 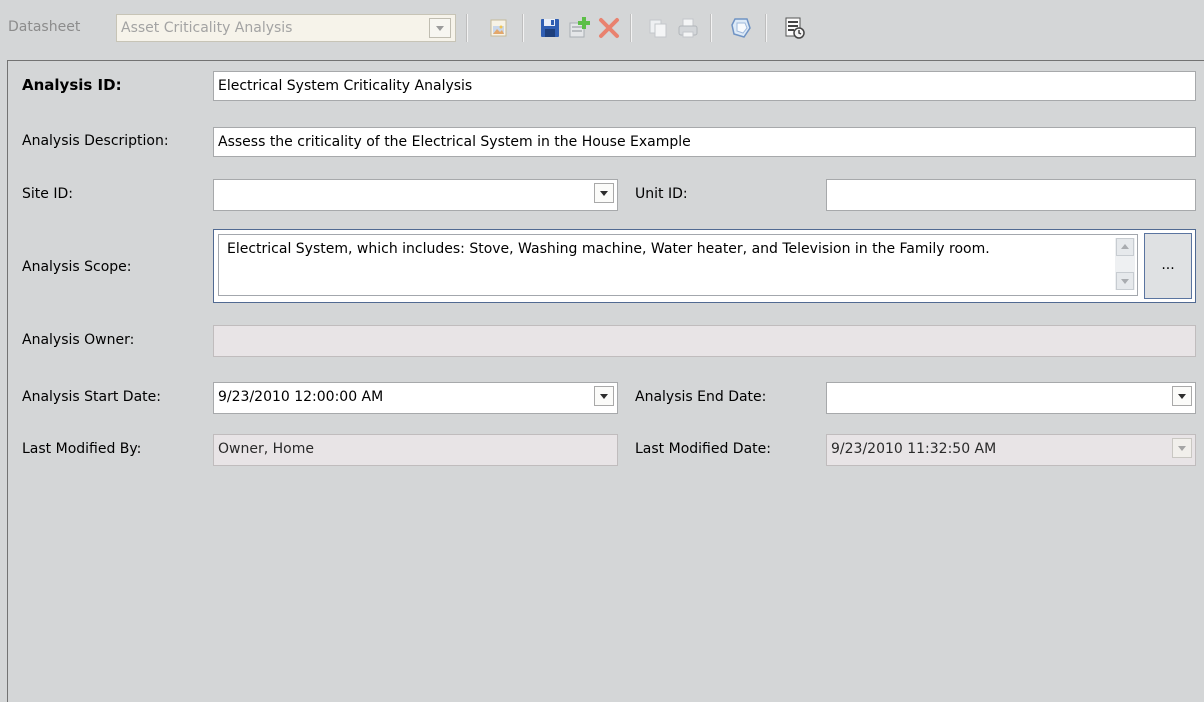 I want to click on last-modified-by-field: Owner, Home, so click(x=415, y=450).